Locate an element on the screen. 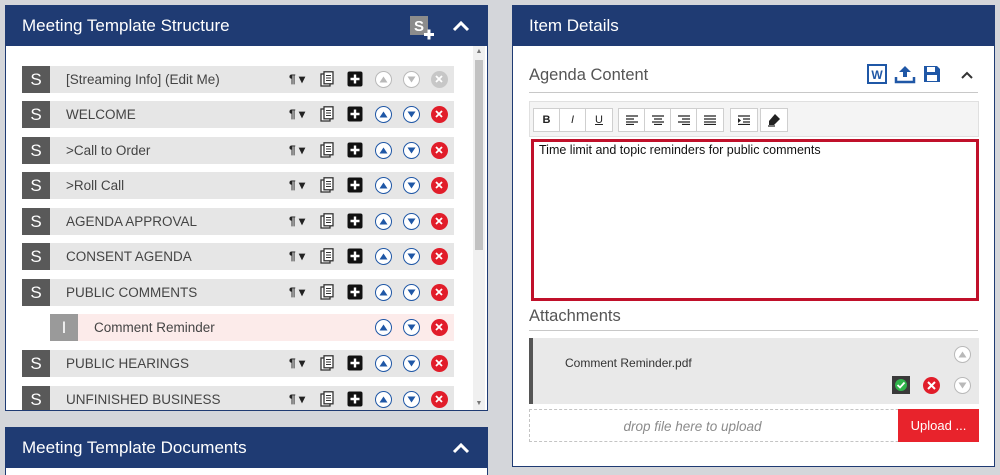 The image size is (1000, 475). align-right-button is located at coordinates (684, 120).